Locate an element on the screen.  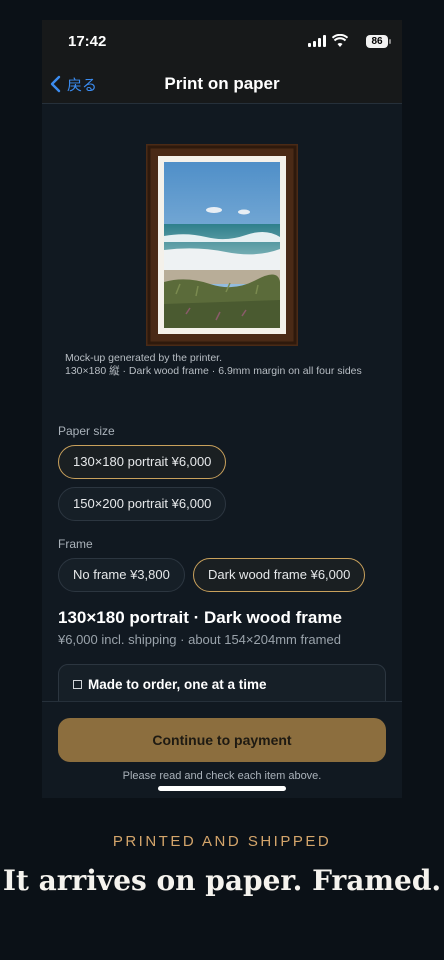
status-time: 17:42 is located at coordinates (87, 41).